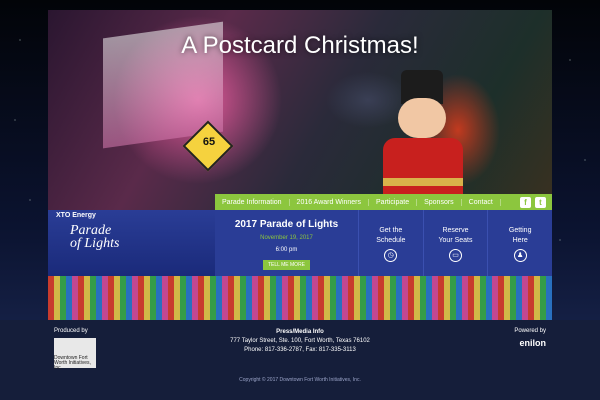 The image size is (600, 400). I want to click on nav-award-winners: 2016 Award Winners, so click(330, 202).